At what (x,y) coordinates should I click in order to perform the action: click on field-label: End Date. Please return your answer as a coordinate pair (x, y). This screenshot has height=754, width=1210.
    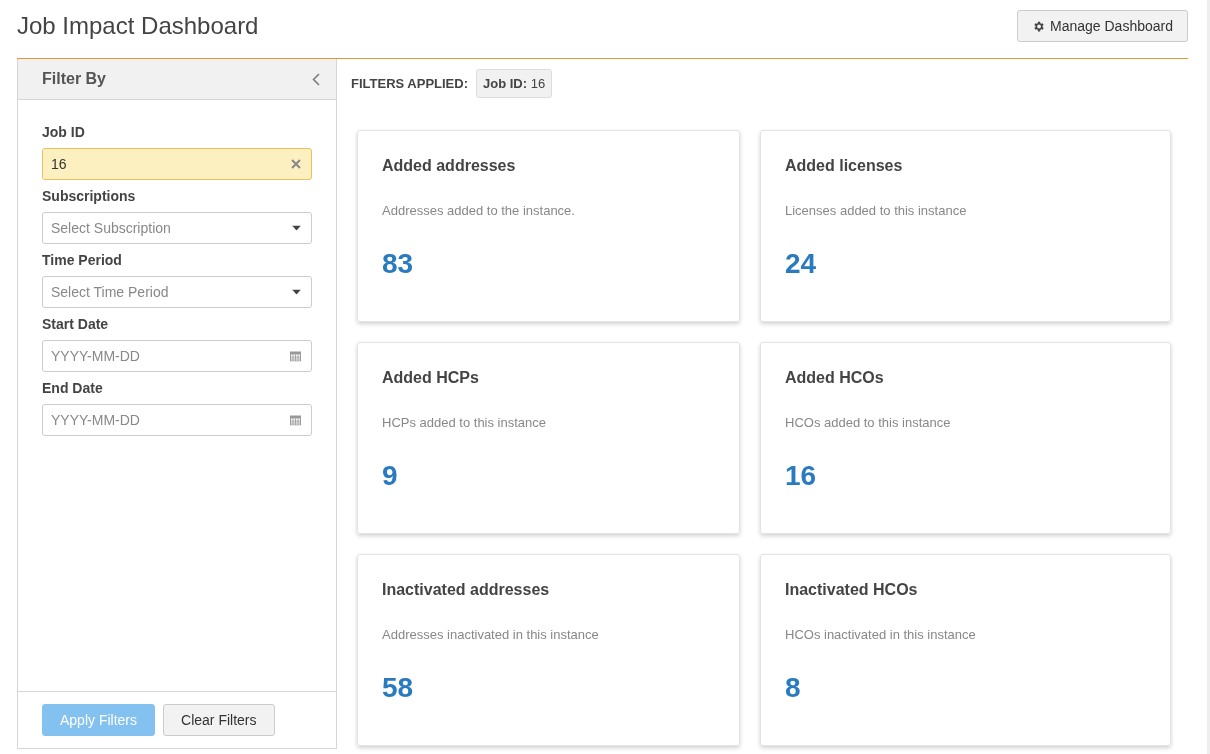
    Looking at the image, I should click on (73, 388).